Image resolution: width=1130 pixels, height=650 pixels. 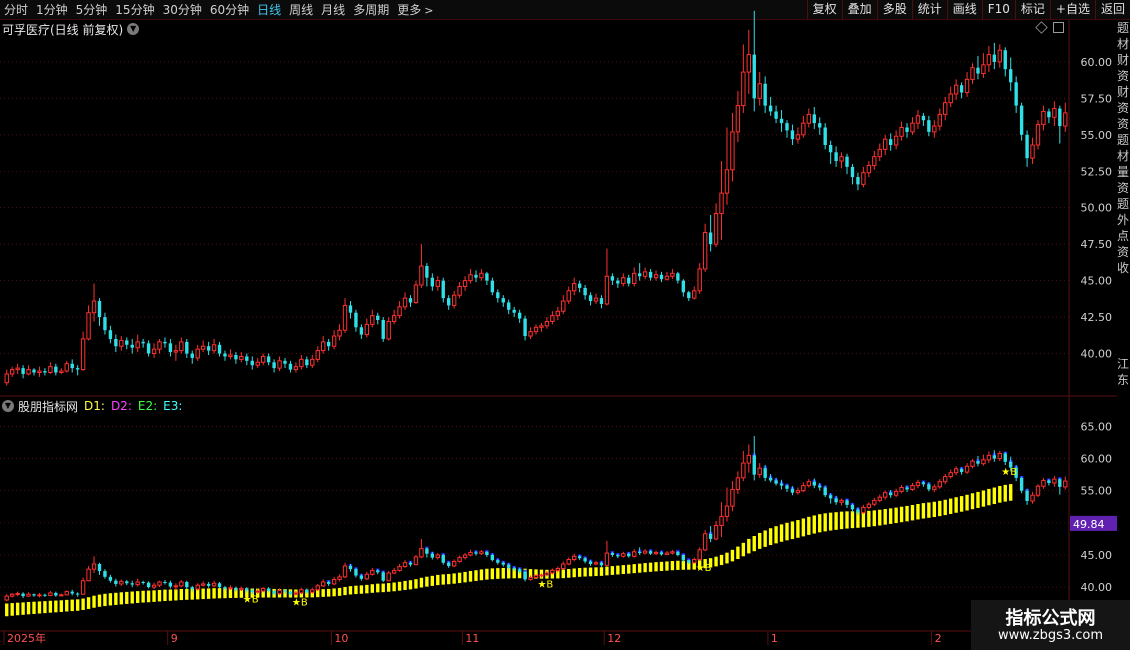 What do you see at coordinates (1050, 618) in the screenshot?
I see `watermark-title: 指标公式网` at bounding box center [1050, 618].